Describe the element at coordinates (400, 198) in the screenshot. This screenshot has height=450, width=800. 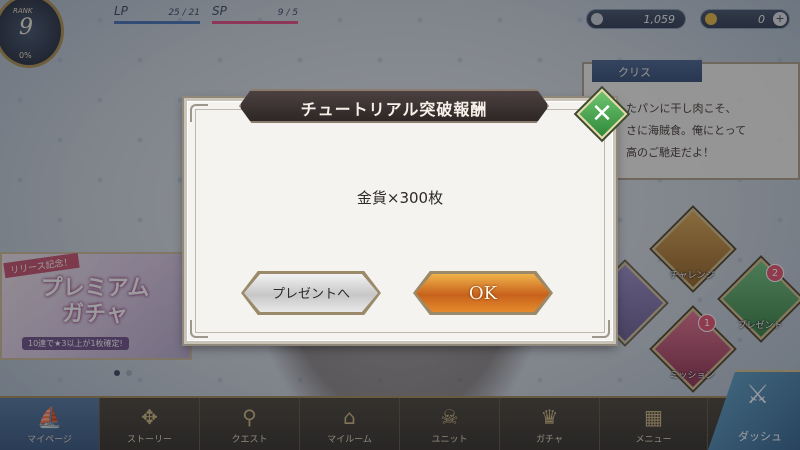
I see `reward-text: 金貨×300枚` at that location.